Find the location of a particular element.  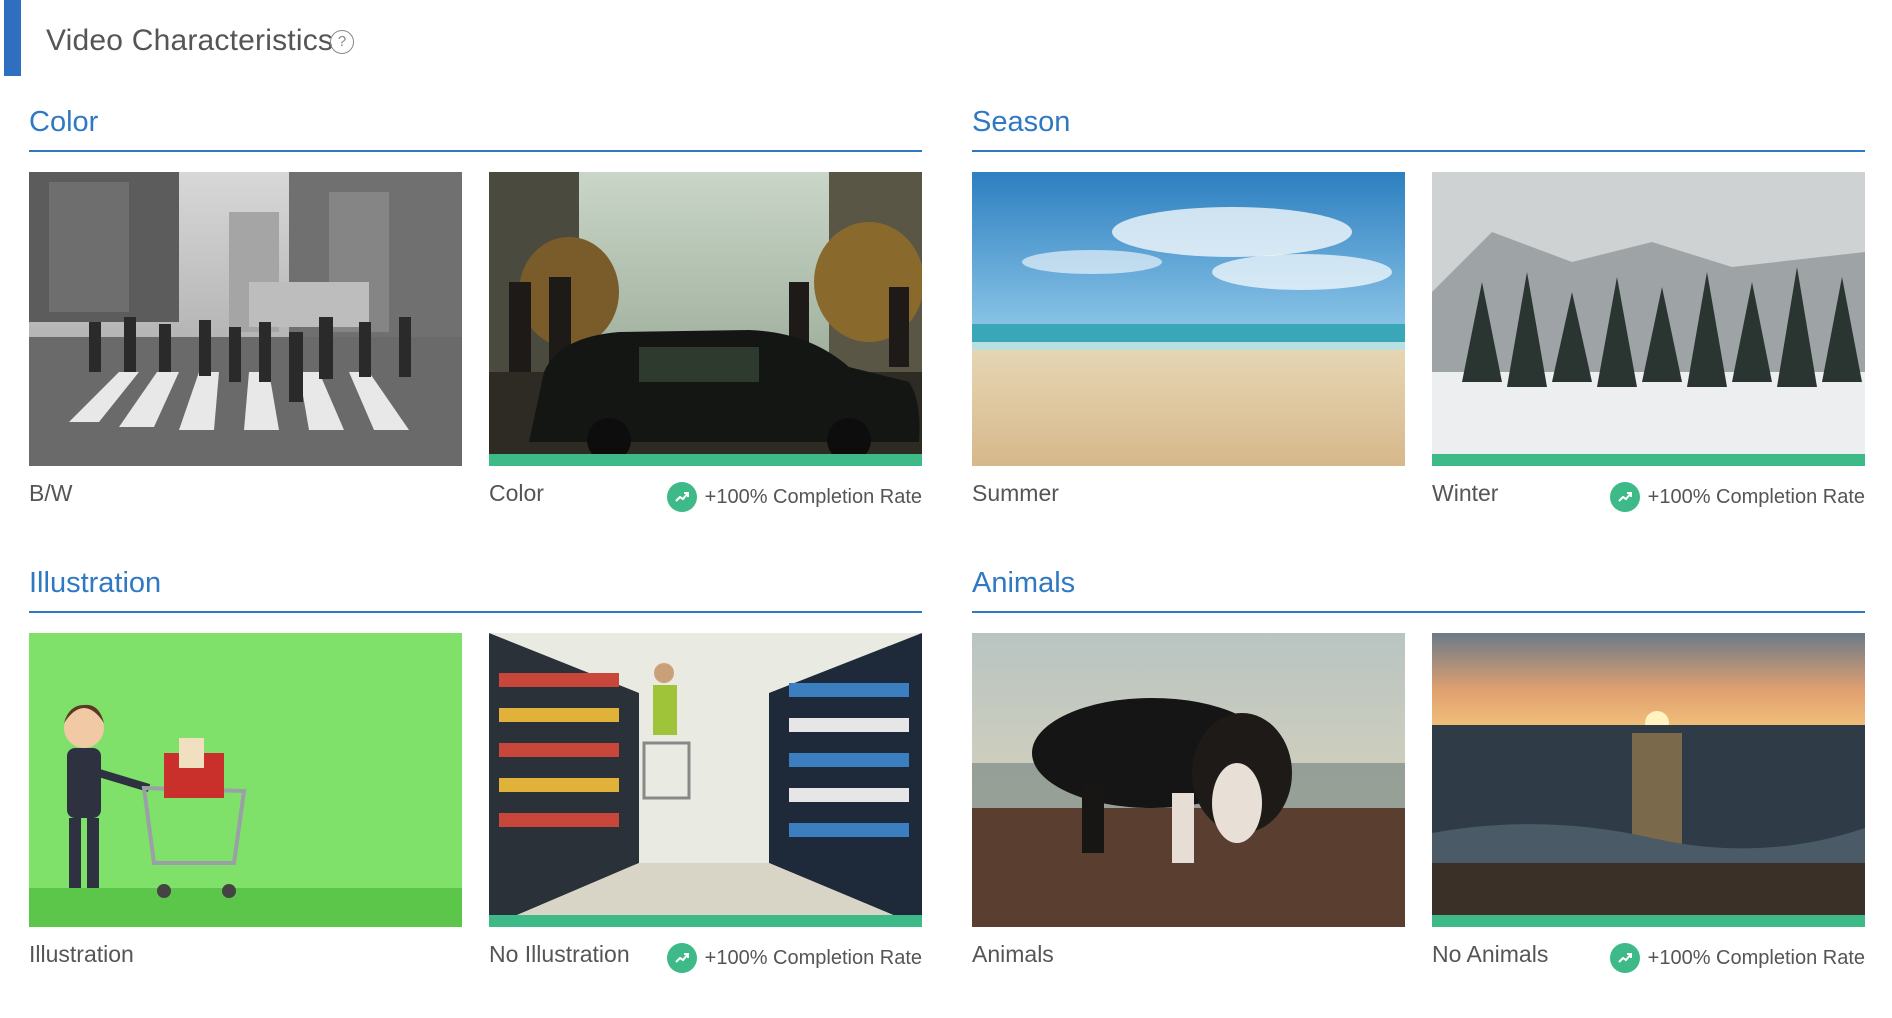

section-title: Color is located at coordinates (64, 122).